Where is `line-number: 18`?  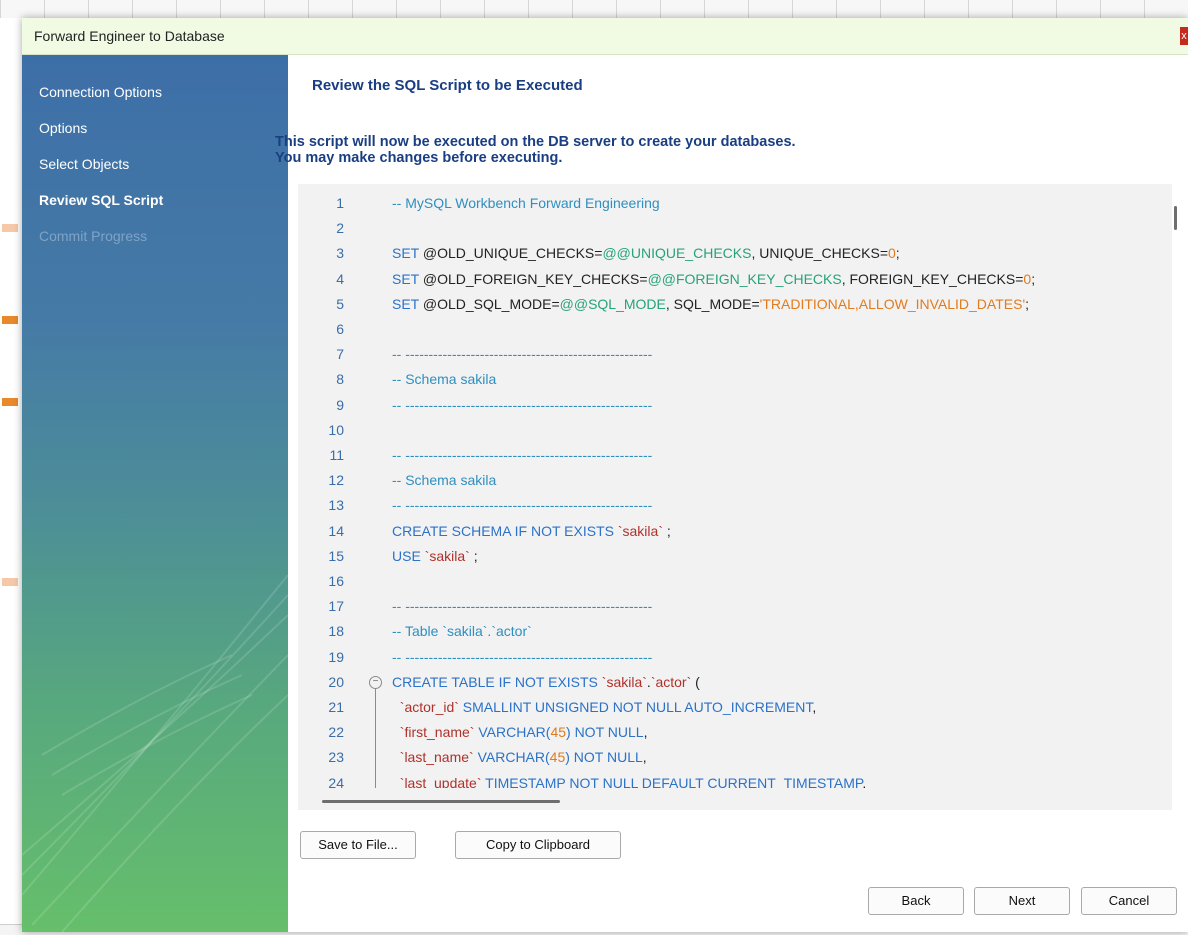
line-number: 18 is located at coordinates (336, 631).